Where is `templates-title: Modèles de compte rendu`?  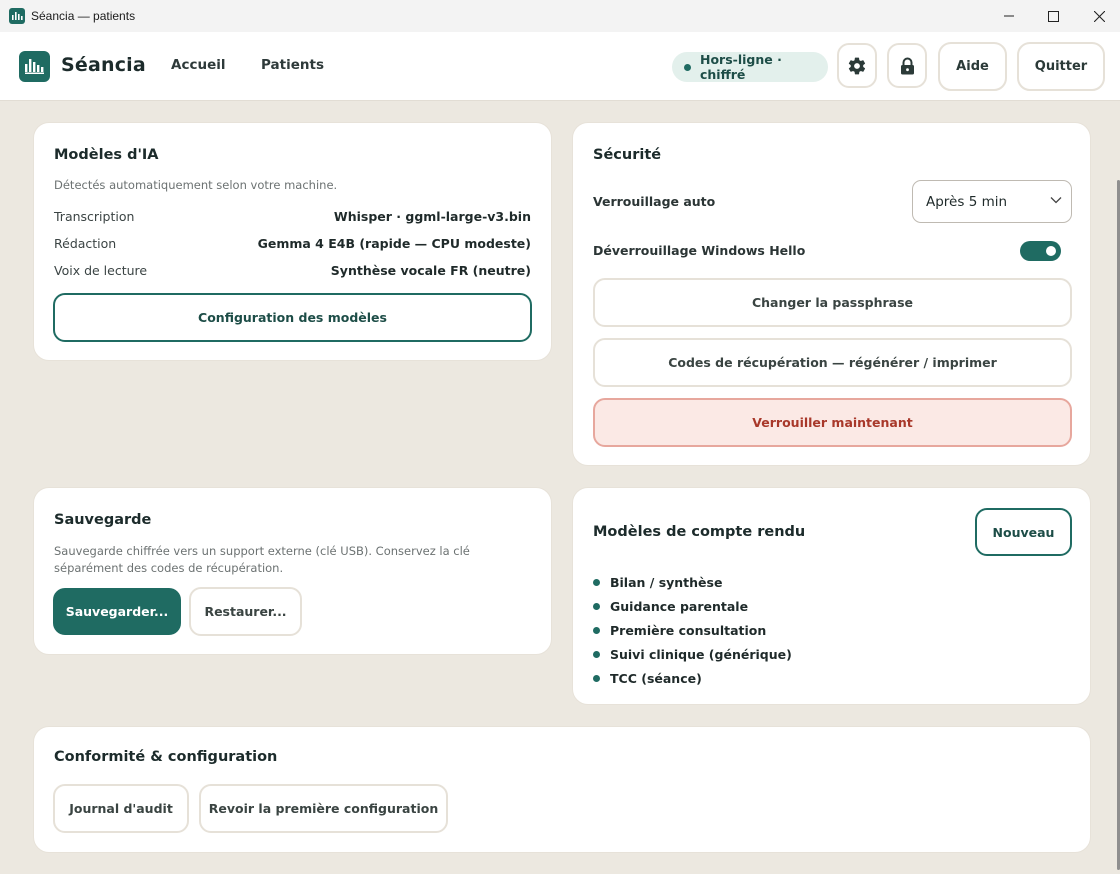 templates-title: Modèles de compte rendu is located at coordinates (699, 532).